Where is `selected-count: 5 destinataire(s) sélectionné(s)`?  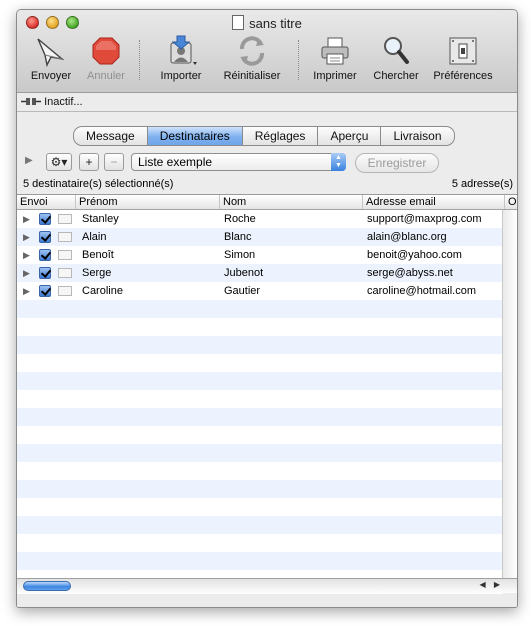
selected-count: 5 destinataire(s) sélectionné(s) is located at coordinates (98, 184).